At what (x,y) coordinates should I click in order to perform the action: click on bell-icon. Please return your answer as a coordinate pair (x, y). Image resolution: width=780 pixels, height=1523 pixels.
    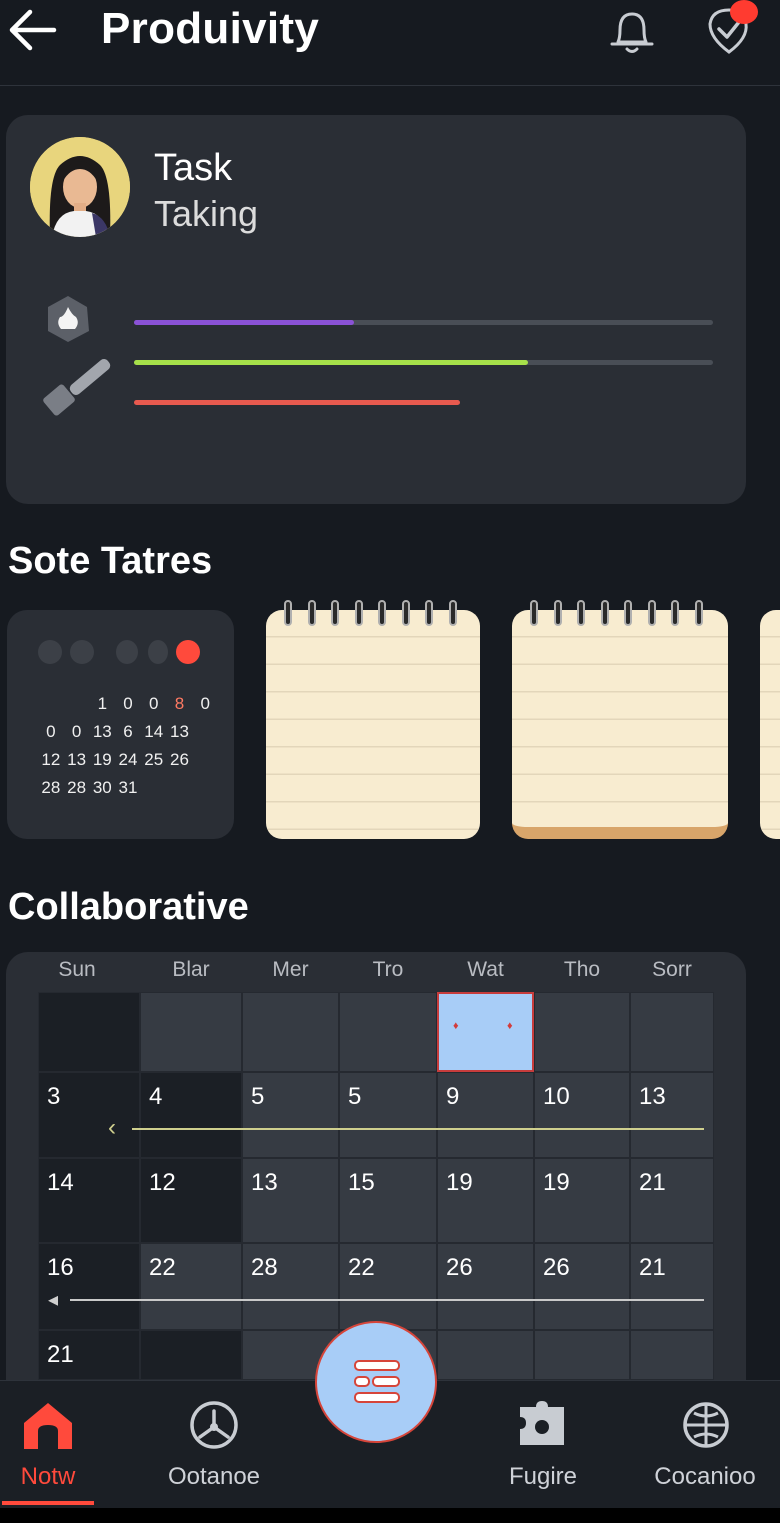
    Looking at the image, I should click on (632, 31).